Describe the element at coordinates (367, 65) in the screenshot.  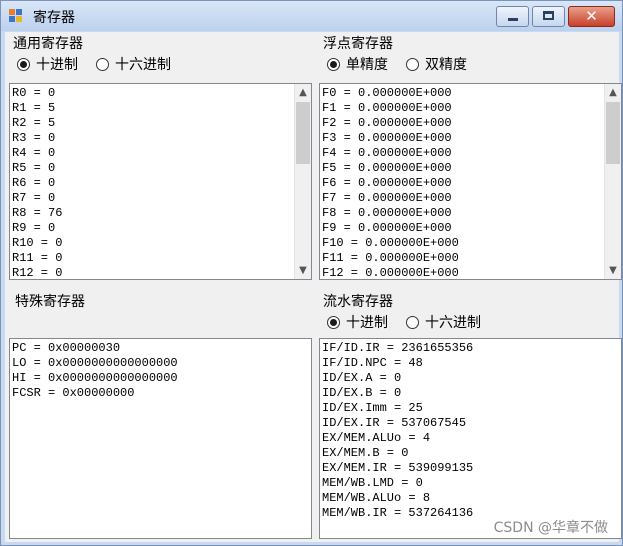
I see `float-single-label: 单精度` at that location.